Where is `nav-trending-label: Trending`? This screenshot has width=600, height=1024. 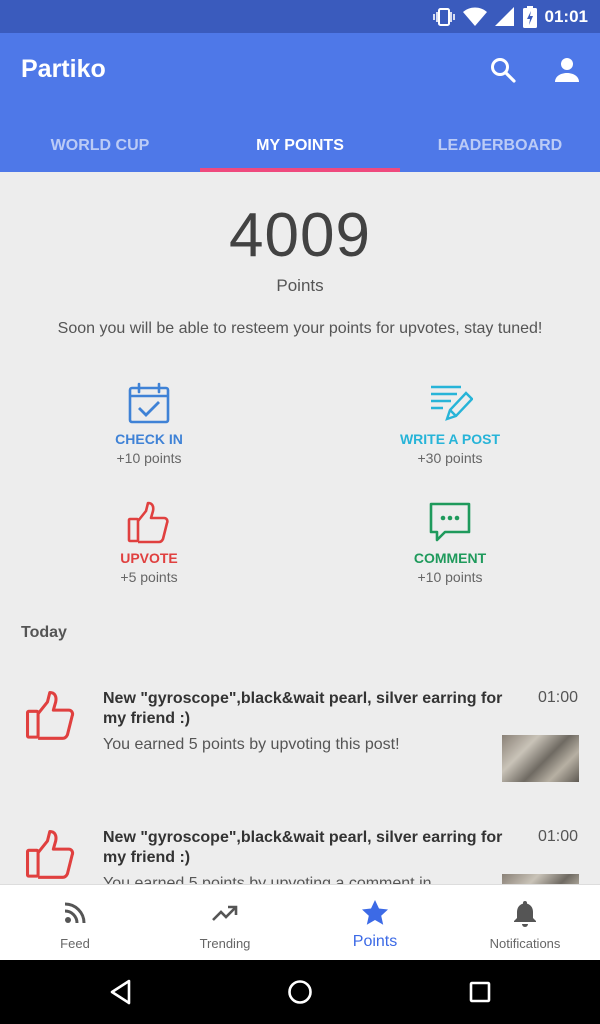
nav-trending-label: Trending is located at coordinates (225, 943).